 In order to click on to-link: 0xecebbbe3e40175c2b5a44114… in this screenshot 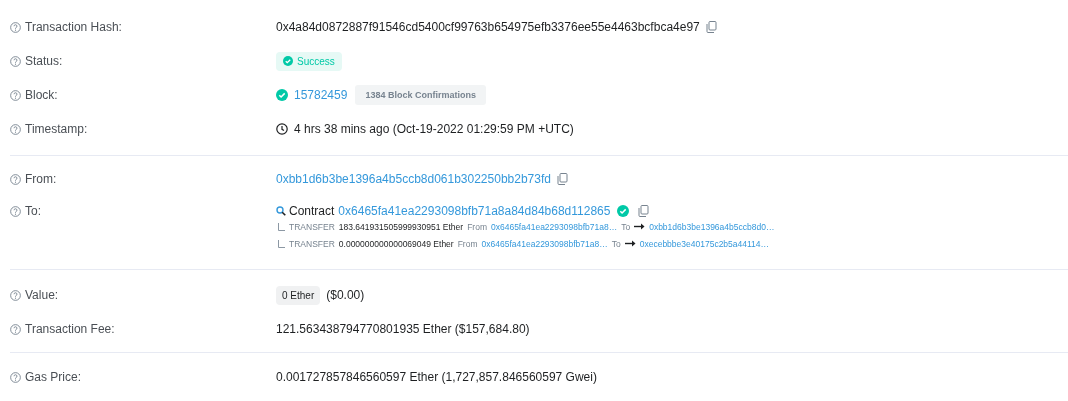, I will do `click(704, 243)`.